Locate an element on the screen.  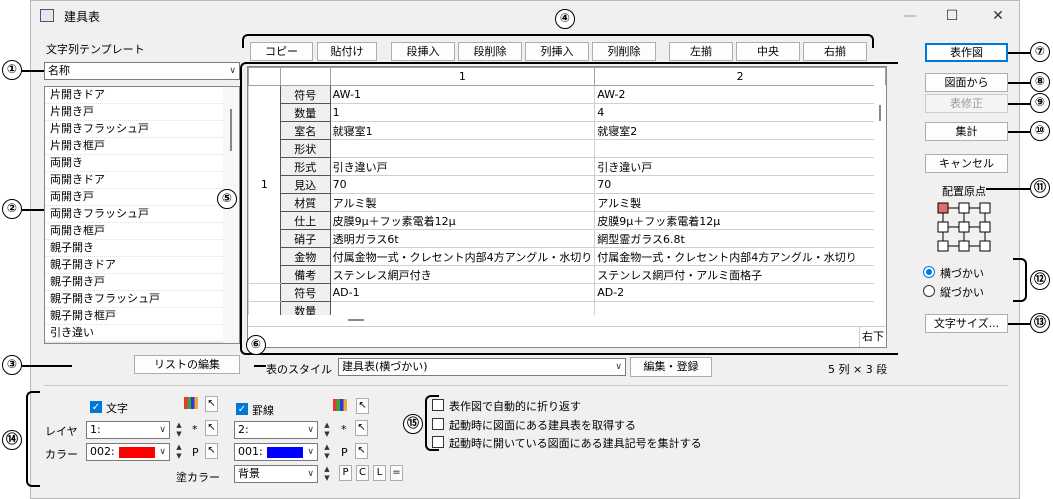
list-item: 両開きドア is located at coordinates (142, 180).